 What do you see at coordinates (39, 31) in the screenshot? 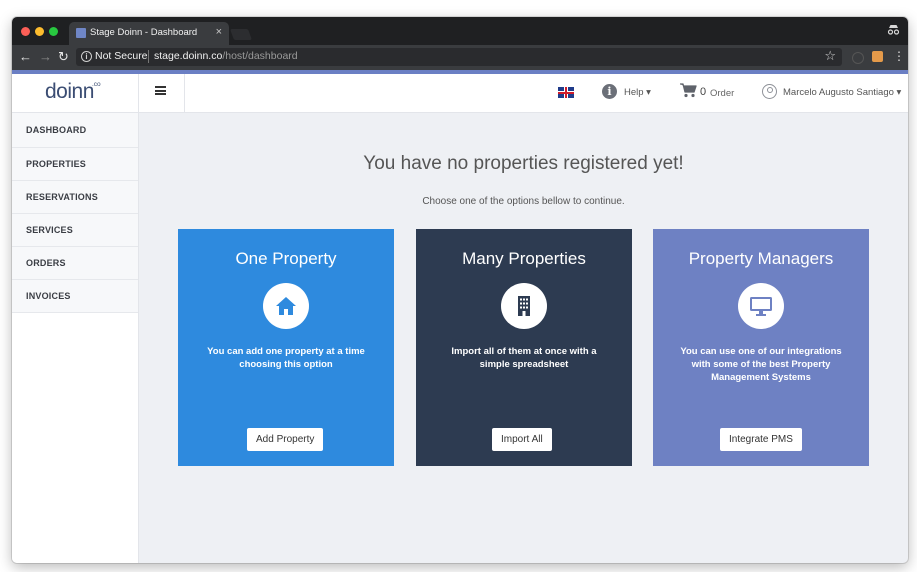
I see `minimize-window-button` at bounding box center [39, 31].